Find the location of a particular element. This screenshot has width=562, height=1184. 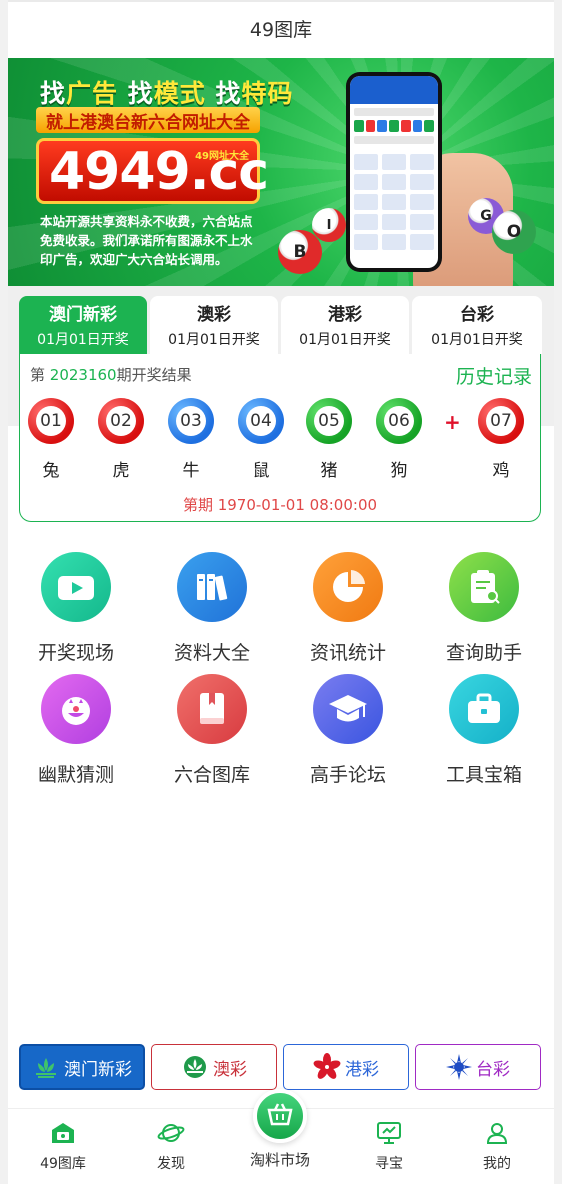

graduation-cap-icon is located at coordinates (348, 709).